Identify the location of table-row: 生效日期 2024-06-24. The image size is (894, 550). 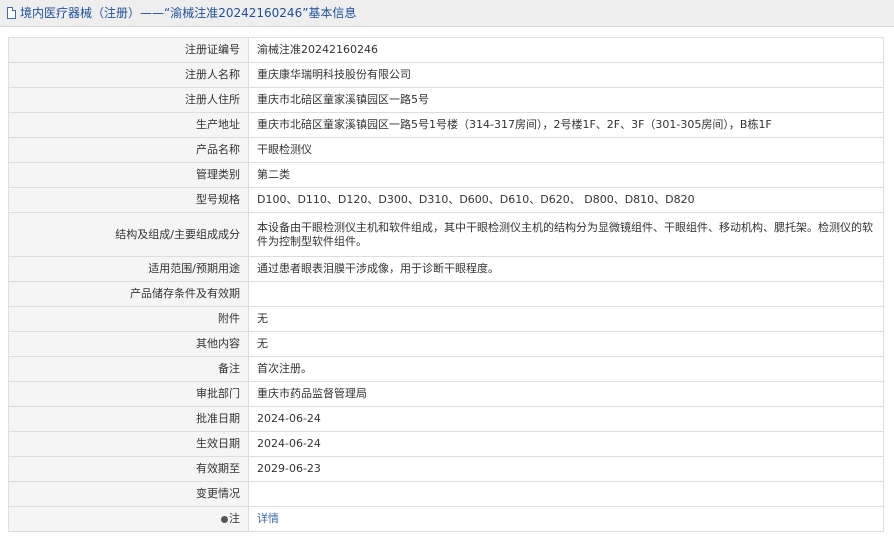
(446, 444).